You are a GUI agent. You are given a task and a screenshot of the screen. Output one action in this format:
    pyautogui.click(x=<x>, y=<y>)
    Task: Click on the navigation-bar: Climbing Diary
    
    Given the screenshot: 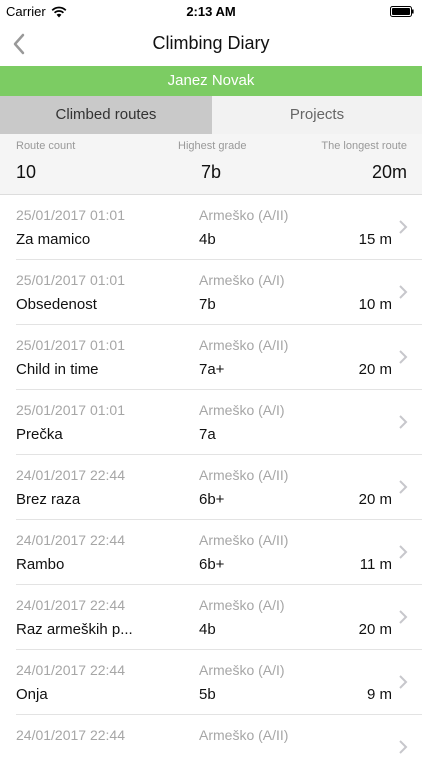 What is the action you would take?
    pyautogui.click(x=211, y=44)
    